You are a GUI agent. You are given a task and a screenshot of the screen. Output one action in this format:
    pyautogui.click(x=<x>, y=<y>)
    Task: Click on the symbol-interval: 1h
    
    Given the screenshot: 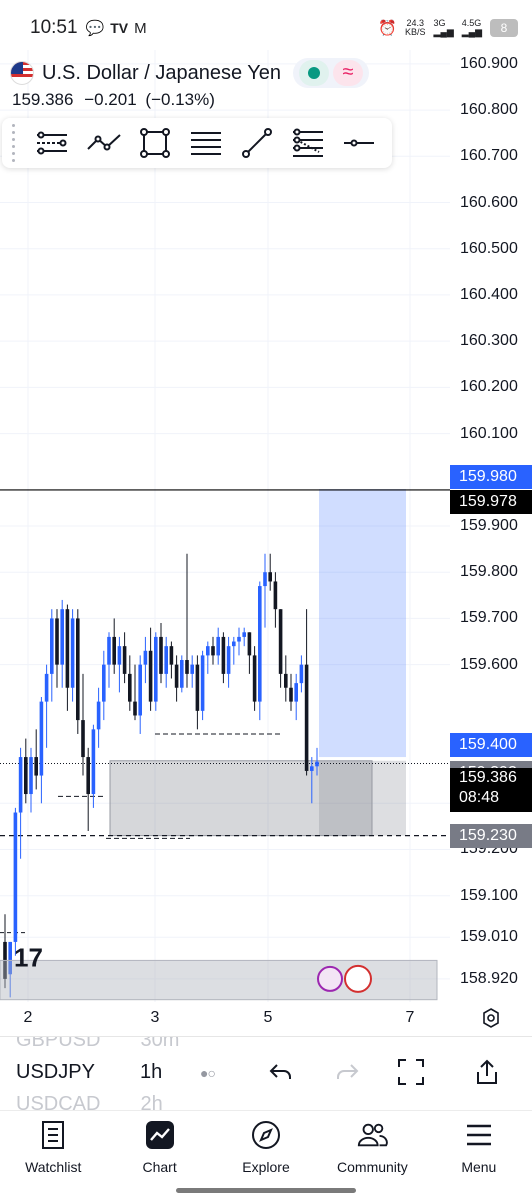 What is the action you would take?
    pyautogui.click(x=151, y=1072)
    